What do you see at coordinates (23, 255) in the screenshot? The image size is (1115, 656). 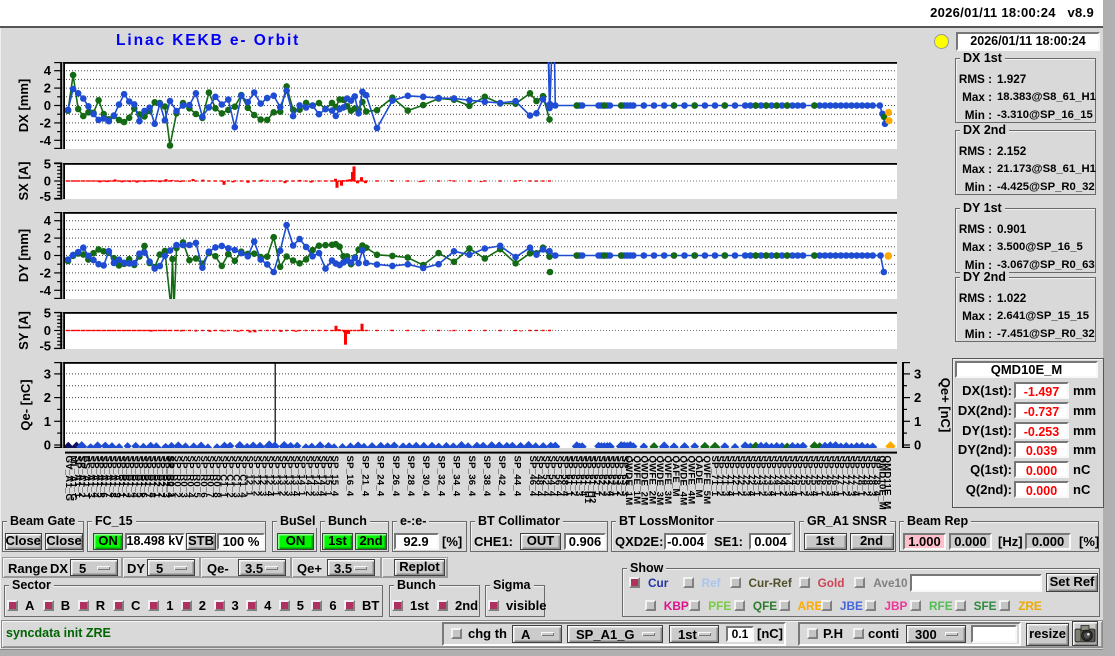 I see `svg-text: DY [mm]` at bounding box center [23, 255].